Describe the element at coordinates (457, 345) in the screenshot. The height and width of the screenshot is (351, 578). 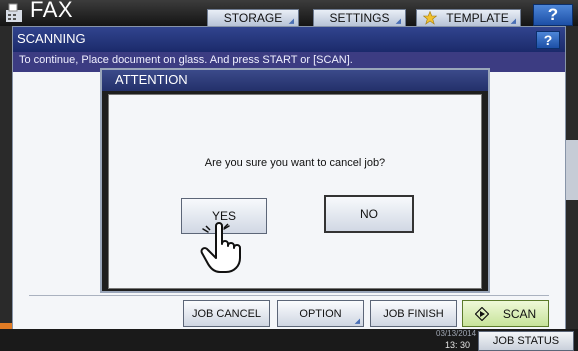
I see `time-text: 13: 30` at that location.